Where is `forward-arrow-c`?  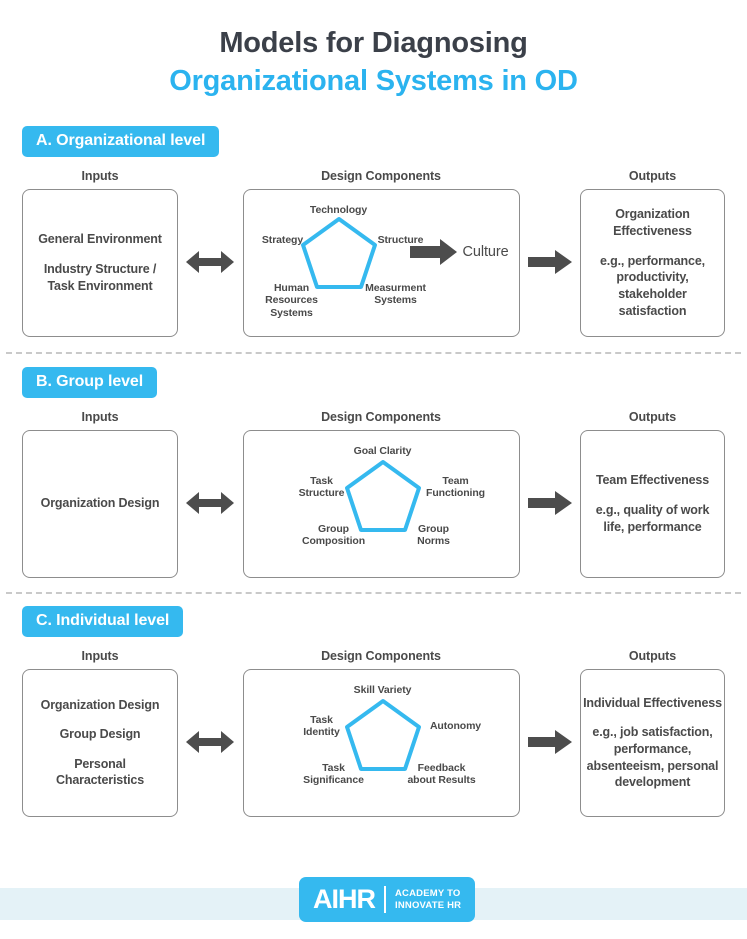
forward-arrow-c is located at coordinates (550, 733).